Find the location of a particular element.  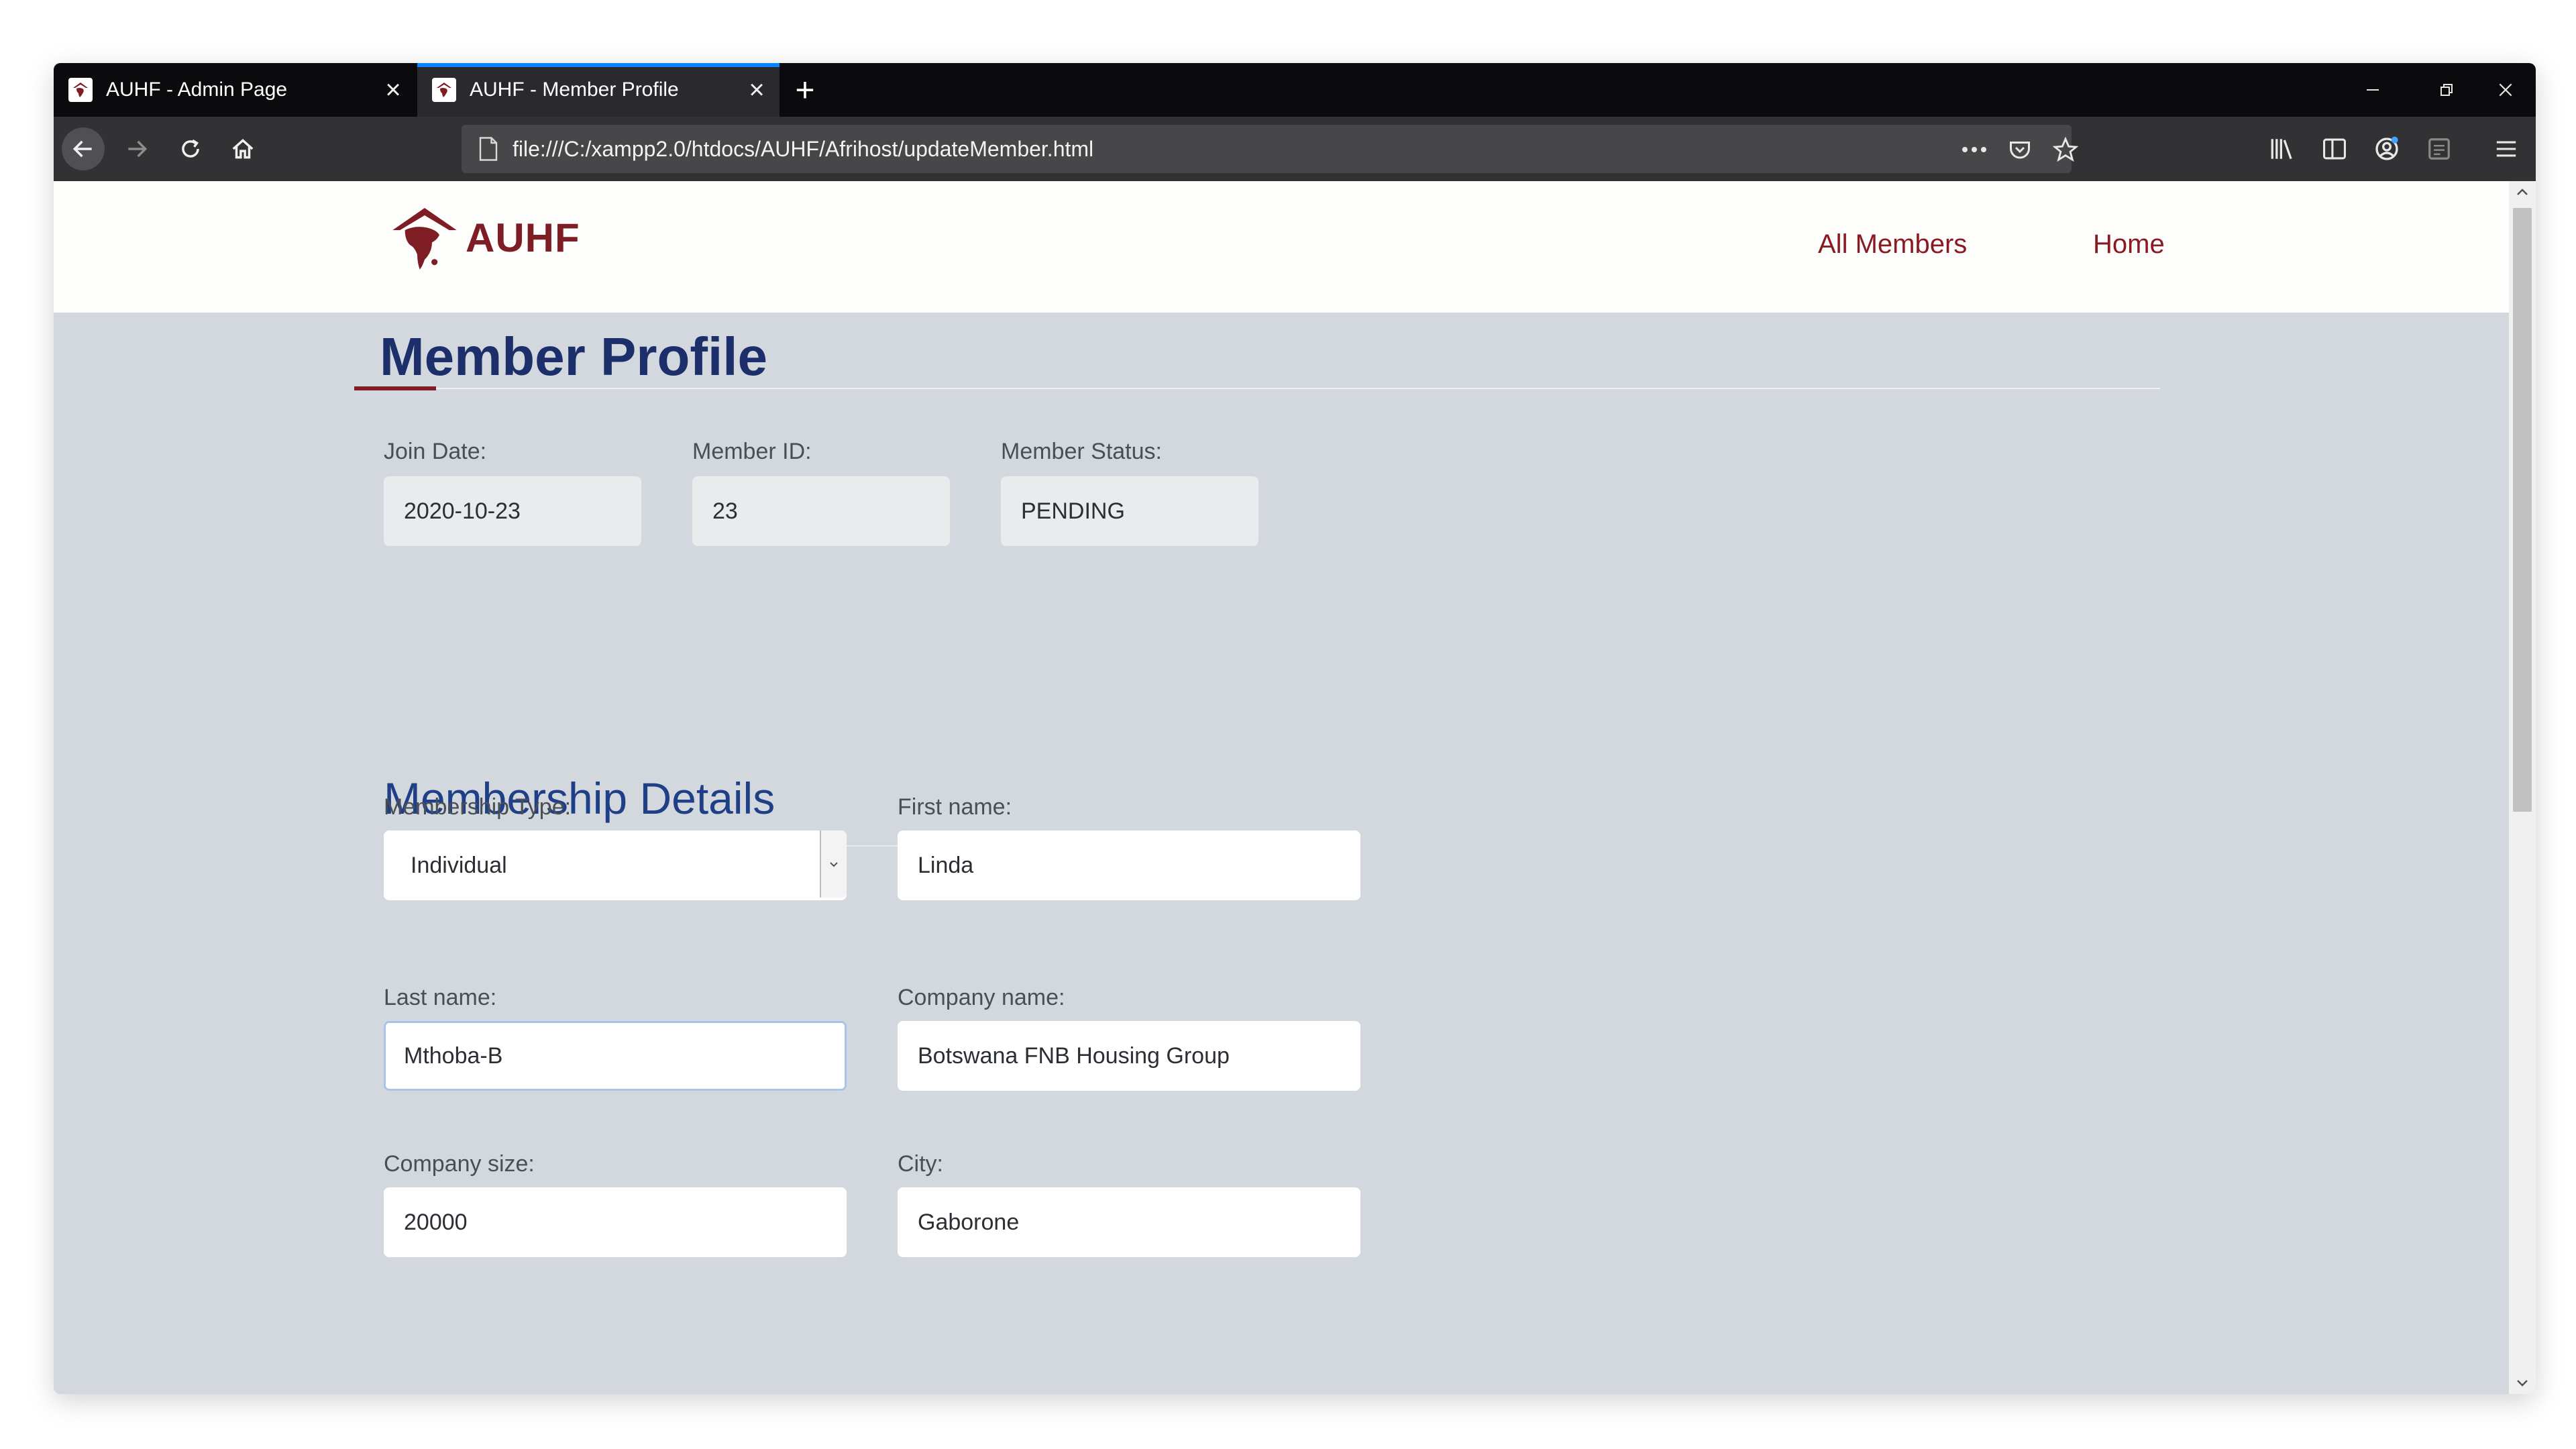

tab-admin-page: AUHF - Admin Page × is located at coordinates (235, 90).